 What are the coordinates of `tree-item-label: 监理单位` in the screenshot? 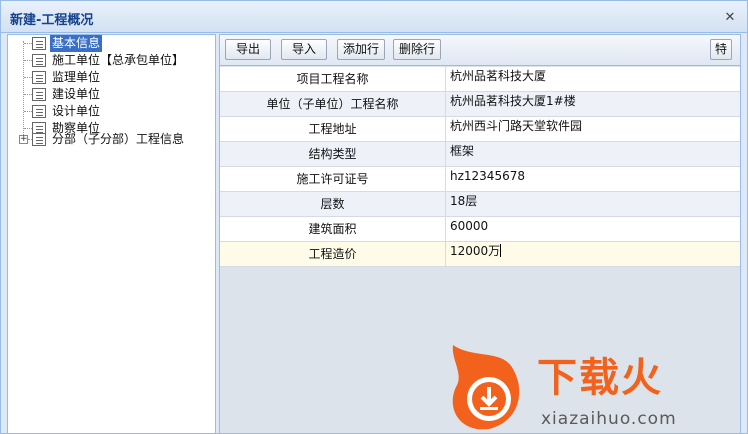 It's located at (76, 77).